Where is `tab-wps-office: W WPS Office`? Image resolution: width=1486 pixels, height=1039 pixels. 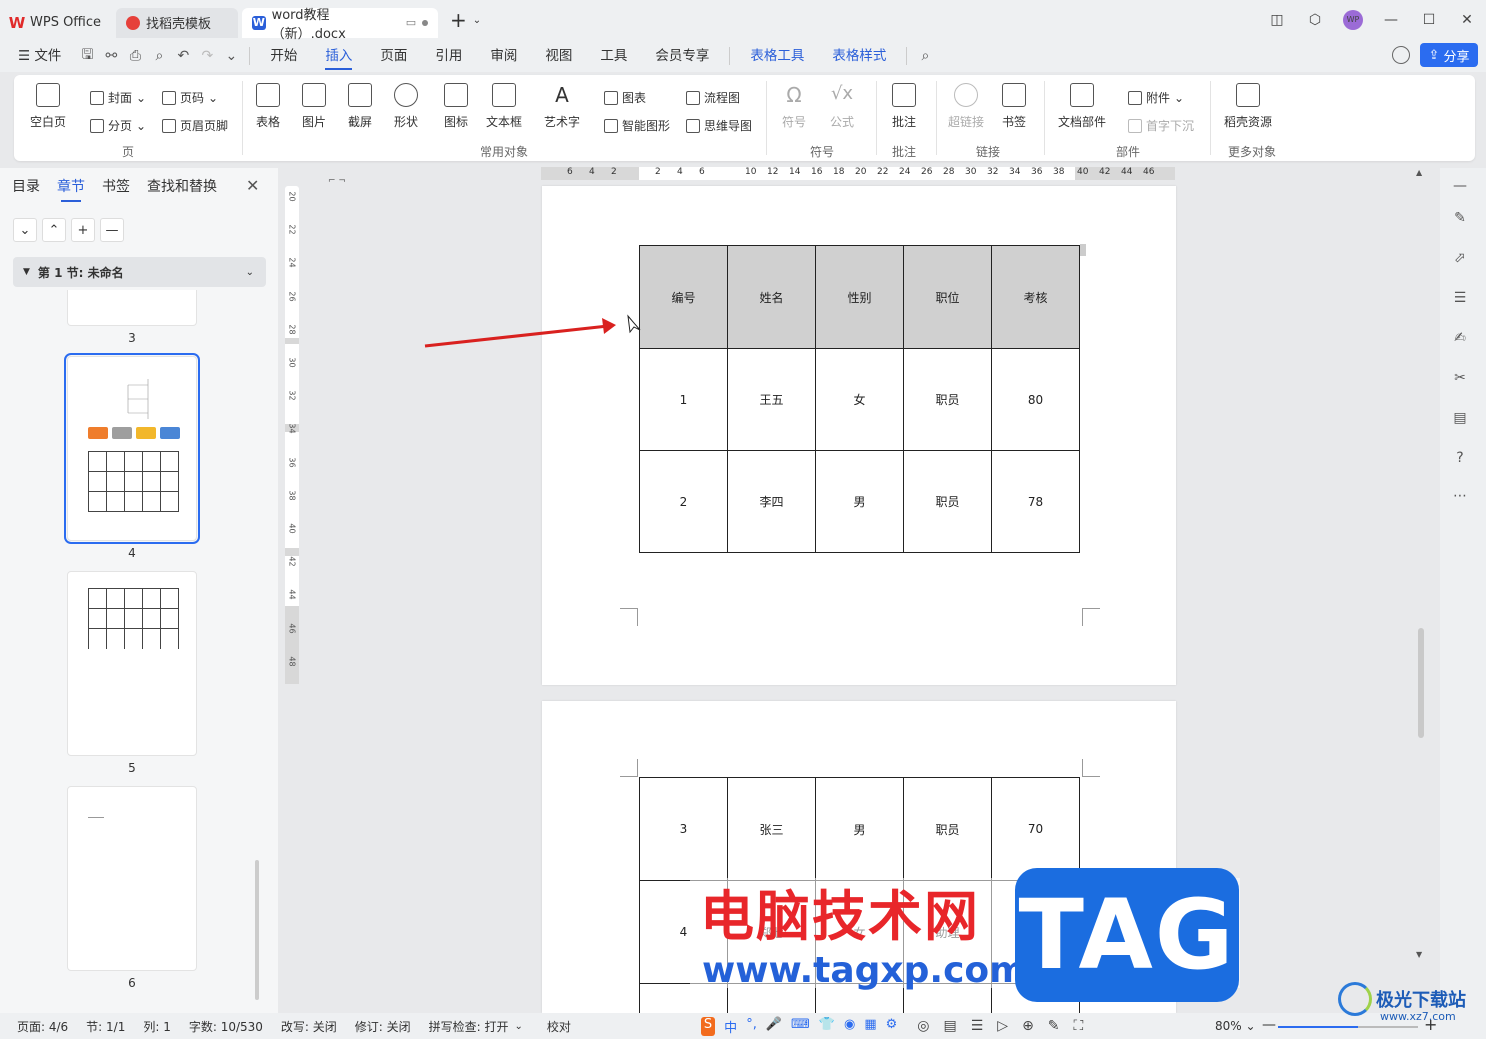
tab-wps-office: W WPS Office is located at coordinates (56, 23).